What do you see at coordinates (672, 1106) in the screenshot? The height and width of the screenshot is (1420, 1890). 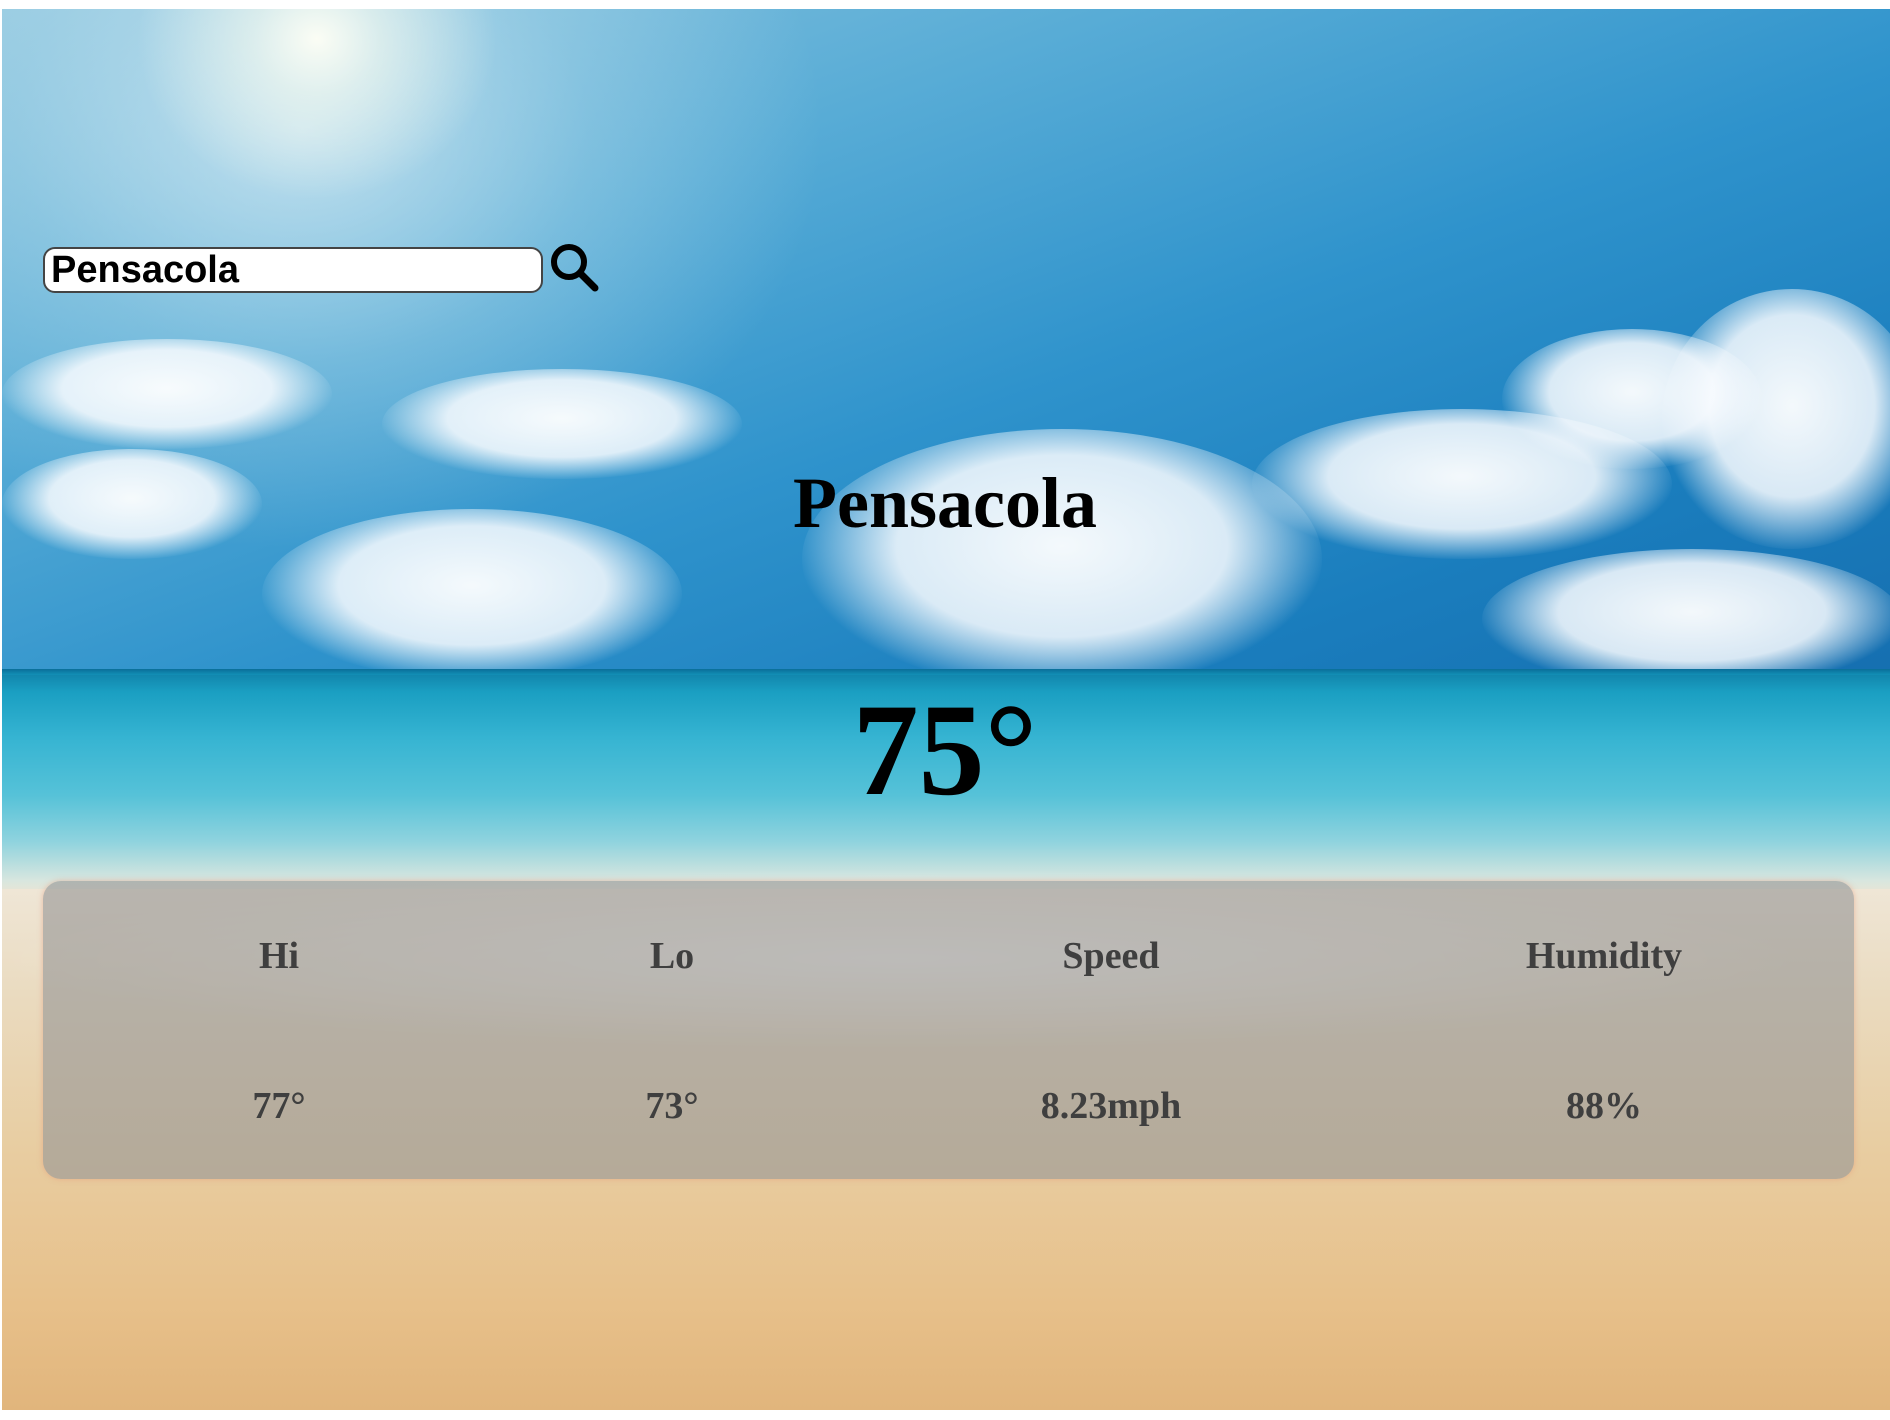 I see `stat-value: 73°` at bounding box center [672, 1106].